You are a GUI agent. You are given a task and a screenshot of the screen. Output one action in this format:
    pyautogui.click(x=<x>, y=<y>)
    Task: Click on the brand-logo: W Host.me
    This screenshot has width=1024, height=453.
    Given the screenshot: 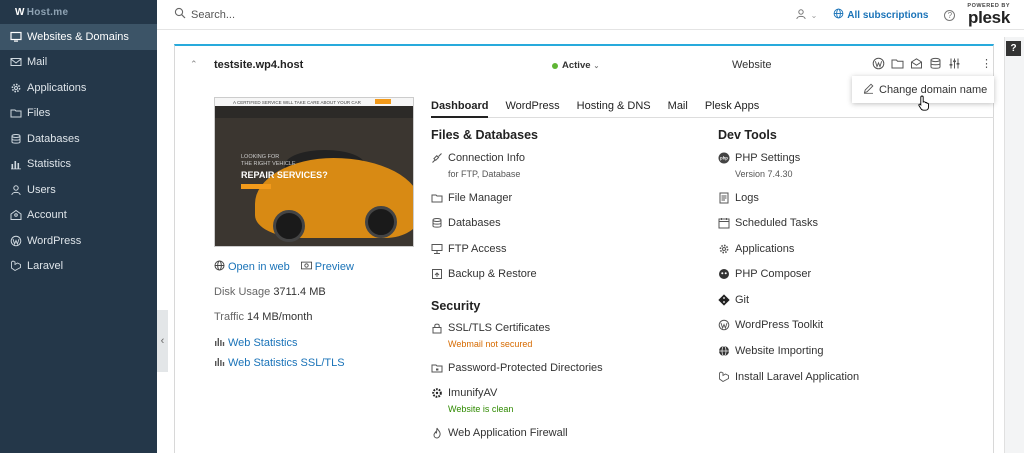 What is the action you would take?
    pyautogui.click(x=78, y=12)
    